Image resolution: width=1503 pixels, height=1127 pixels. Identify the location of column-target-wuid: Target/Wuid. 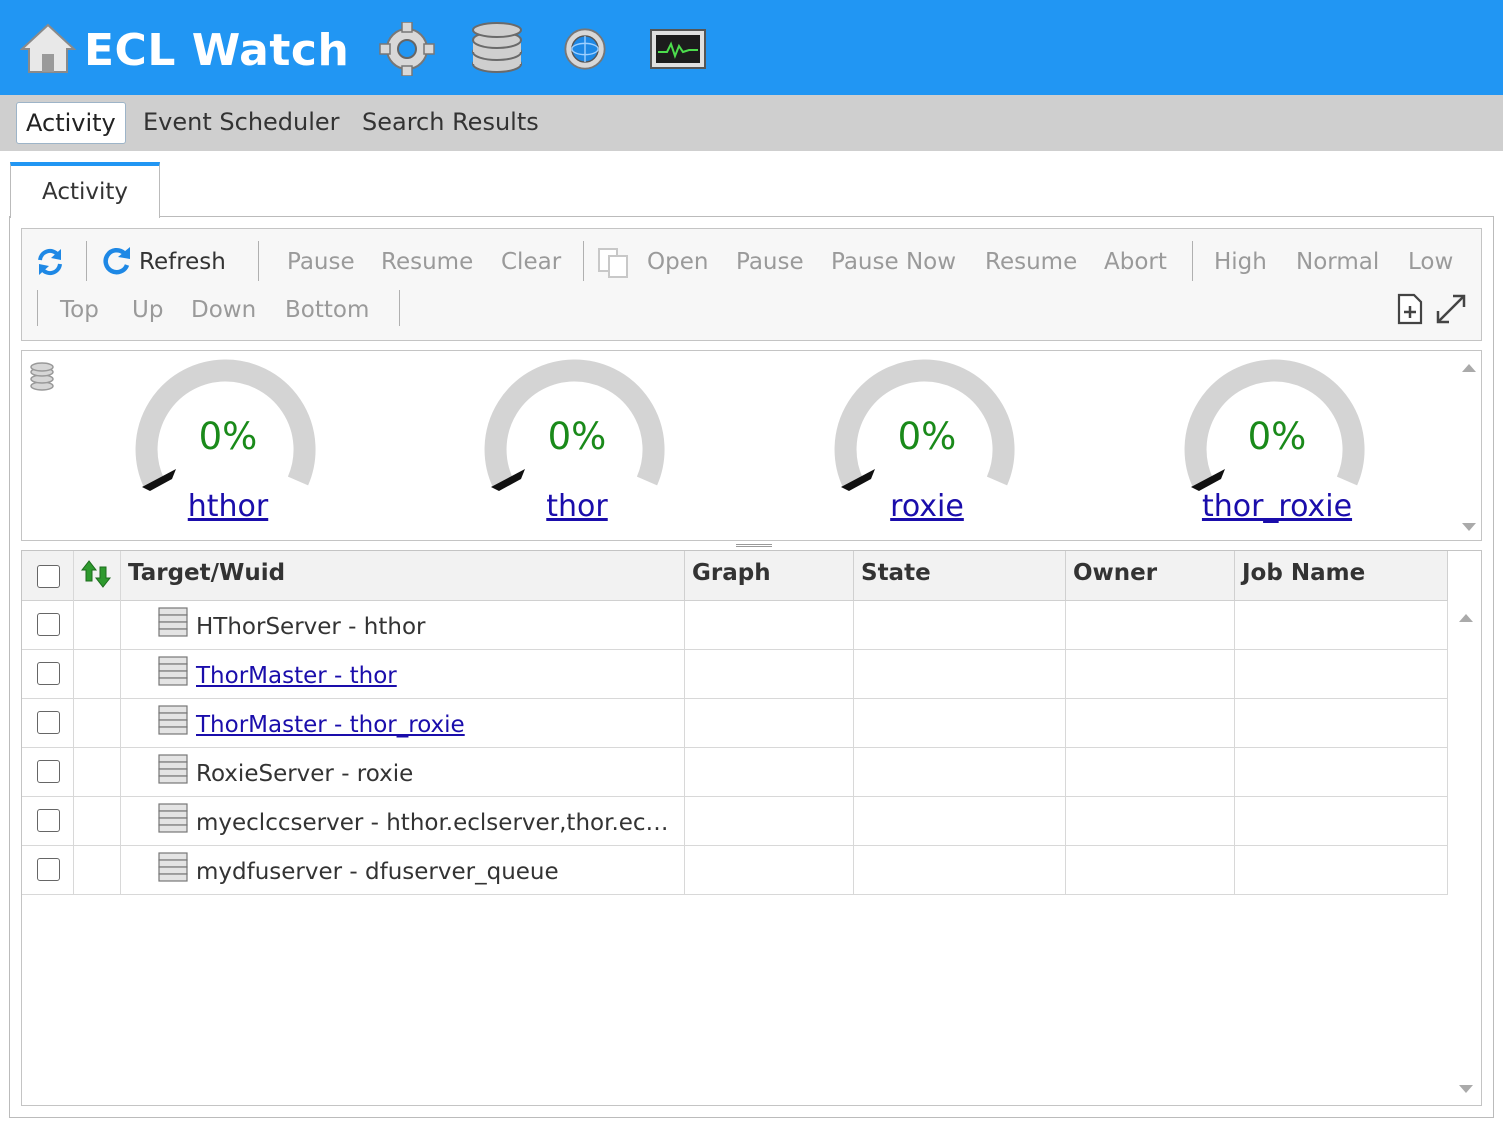
(403, 576).